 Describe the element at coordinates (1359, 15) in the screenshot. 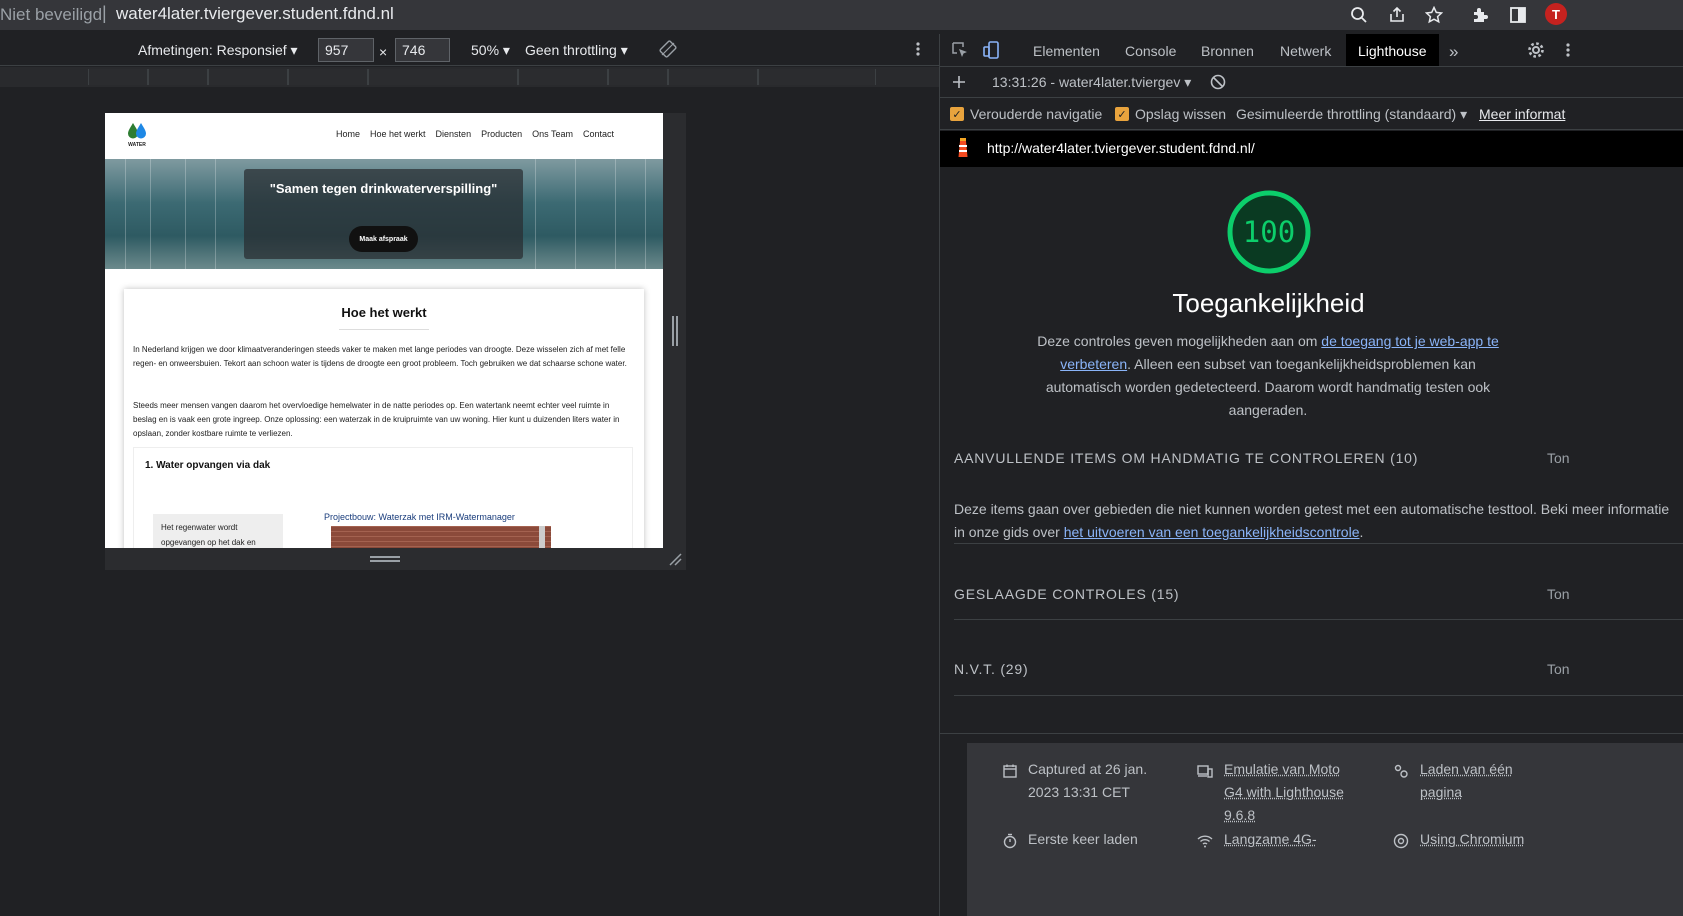

I see `zoom-icon` at that location.